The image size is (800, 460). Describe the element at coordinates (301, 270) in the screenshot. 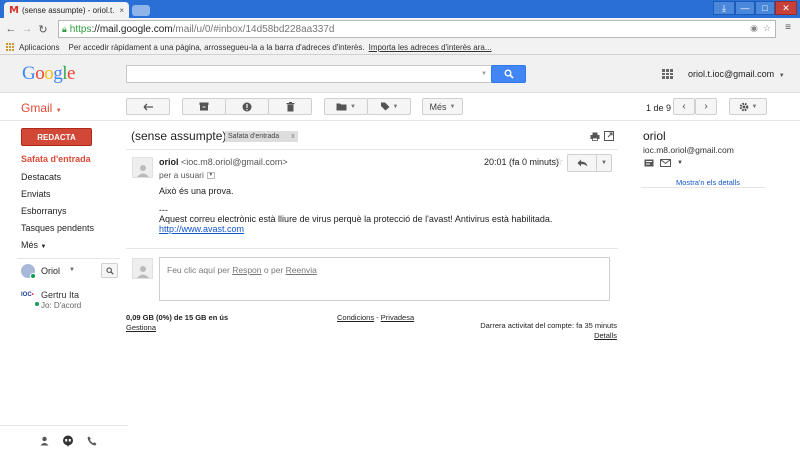

I see `forward-link: Reenvia` at that location.